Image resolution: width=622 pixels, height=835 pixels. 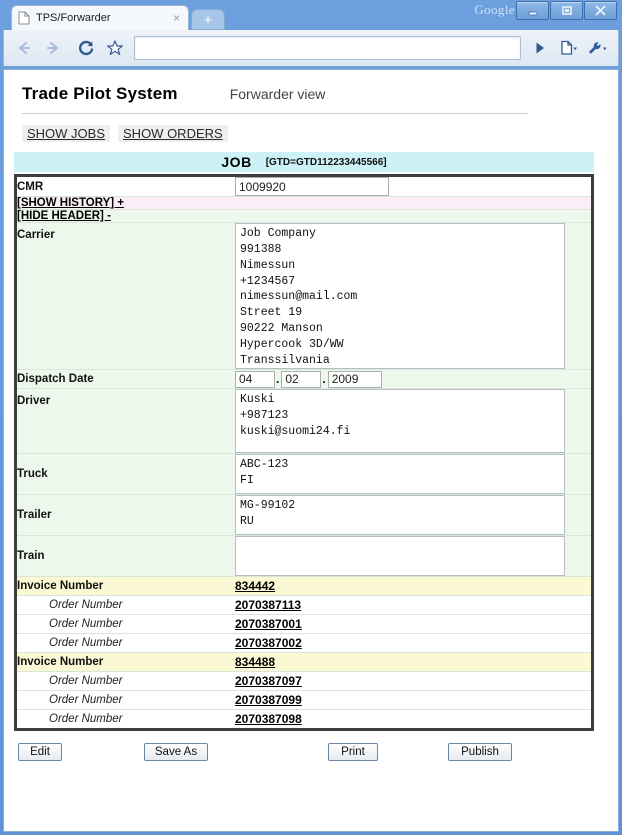 I want to click on table-row: Order Number 2070387001, so click(x=304, y=624).